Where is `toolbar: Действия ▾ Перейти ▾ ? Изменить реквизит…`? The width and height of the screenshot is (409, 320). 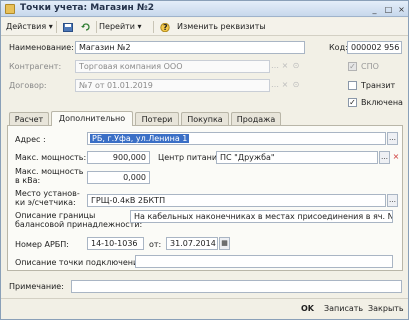
toolbar: Действия ▾ Перейти ▾ ? Изменить реквизит… is located at coordinates (204, 27).